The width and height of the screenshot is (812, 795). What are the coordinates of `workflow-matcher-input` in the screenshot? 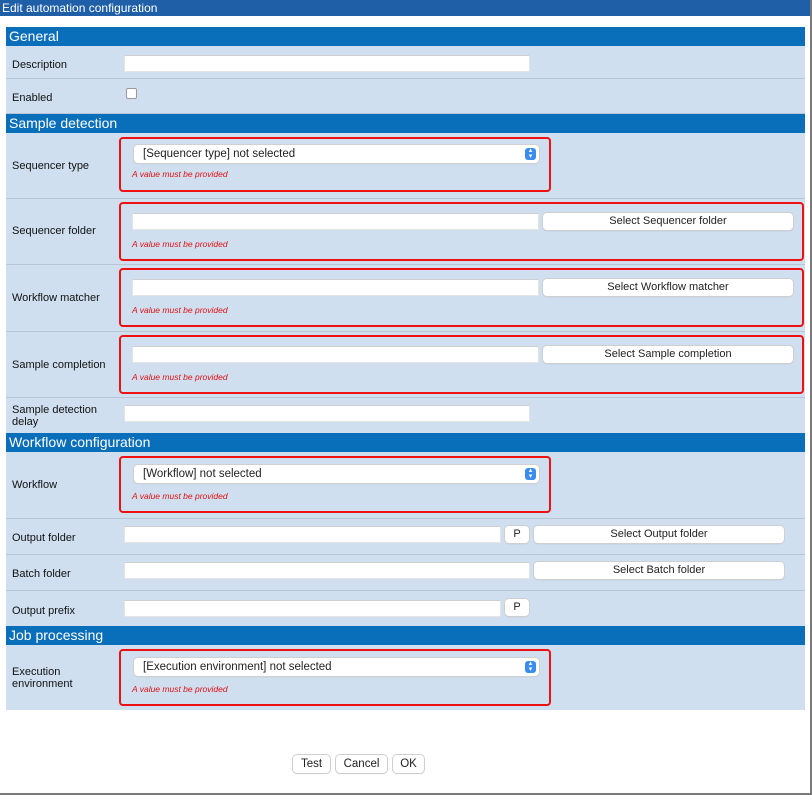 It's located at (335, 287).